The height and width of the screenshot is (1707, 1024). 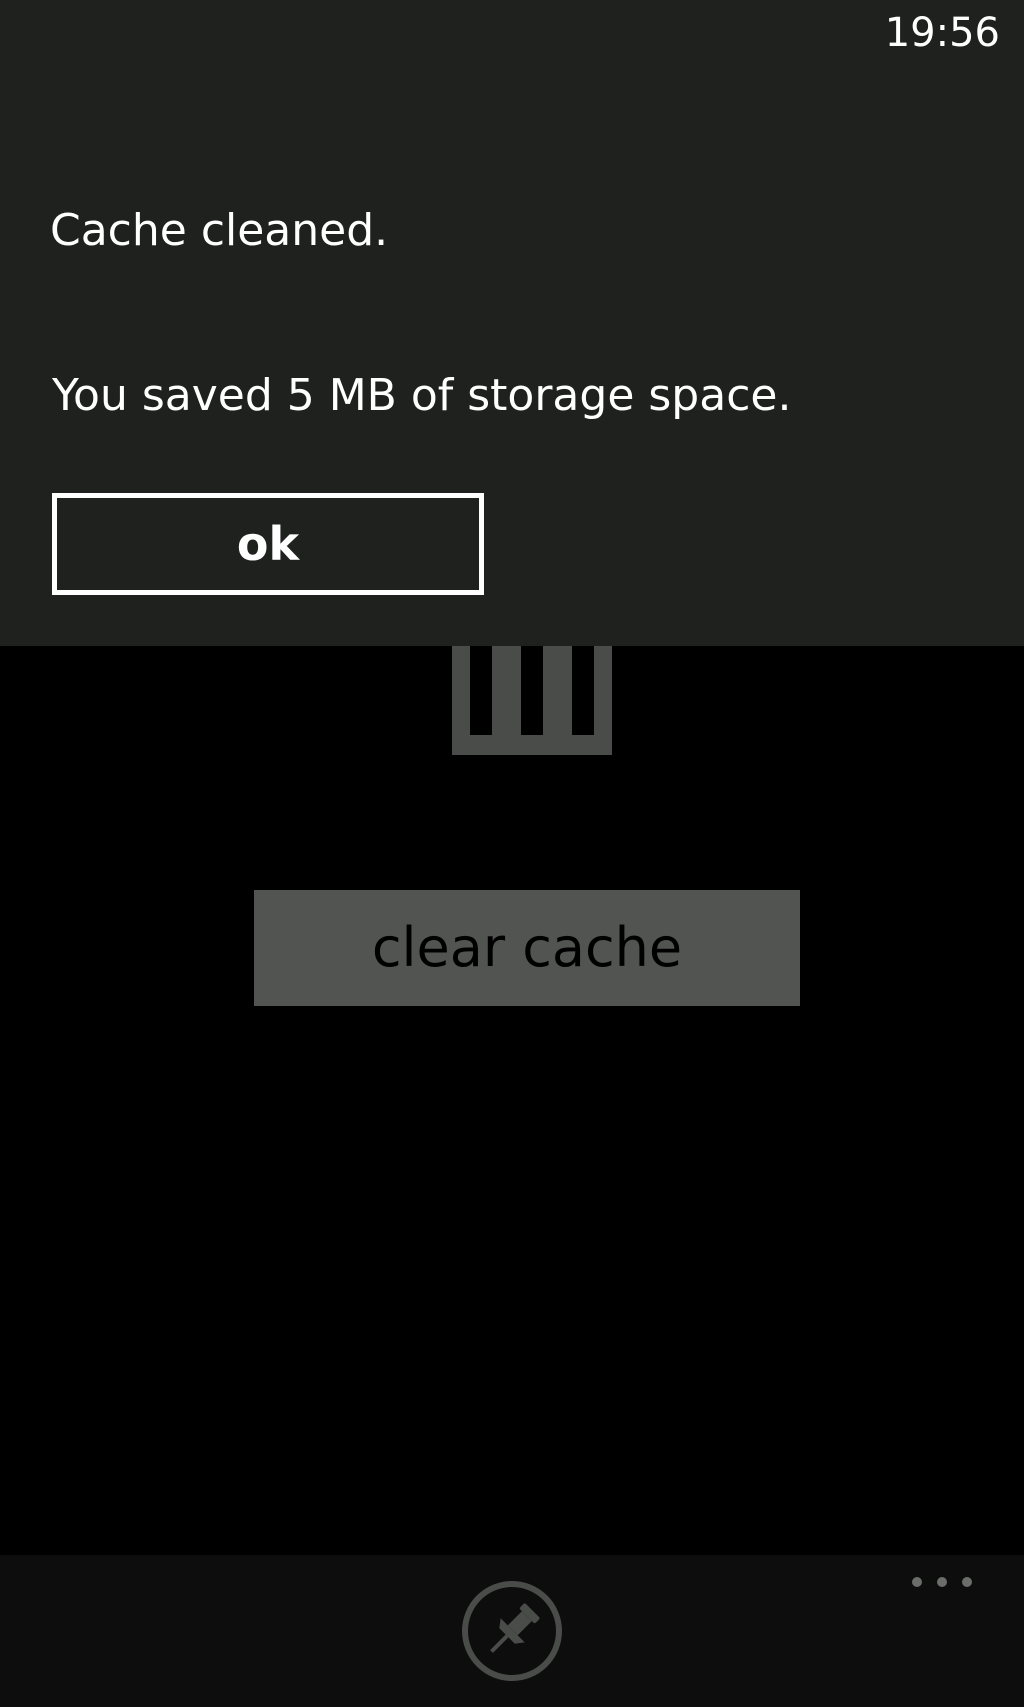 I want to click on dialog-message: You saved 5 MB of storage space., so click(x=422, y=395).